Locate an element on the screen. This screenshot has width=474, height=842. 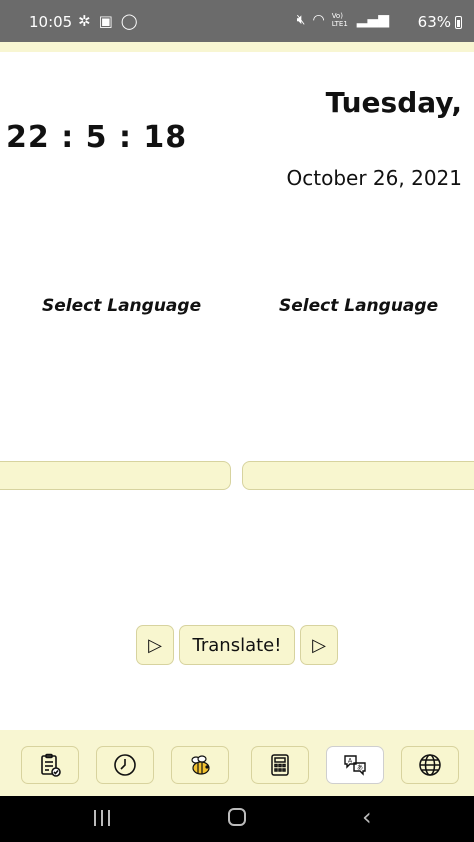
source-text-input is located at coordinates (115, 475).